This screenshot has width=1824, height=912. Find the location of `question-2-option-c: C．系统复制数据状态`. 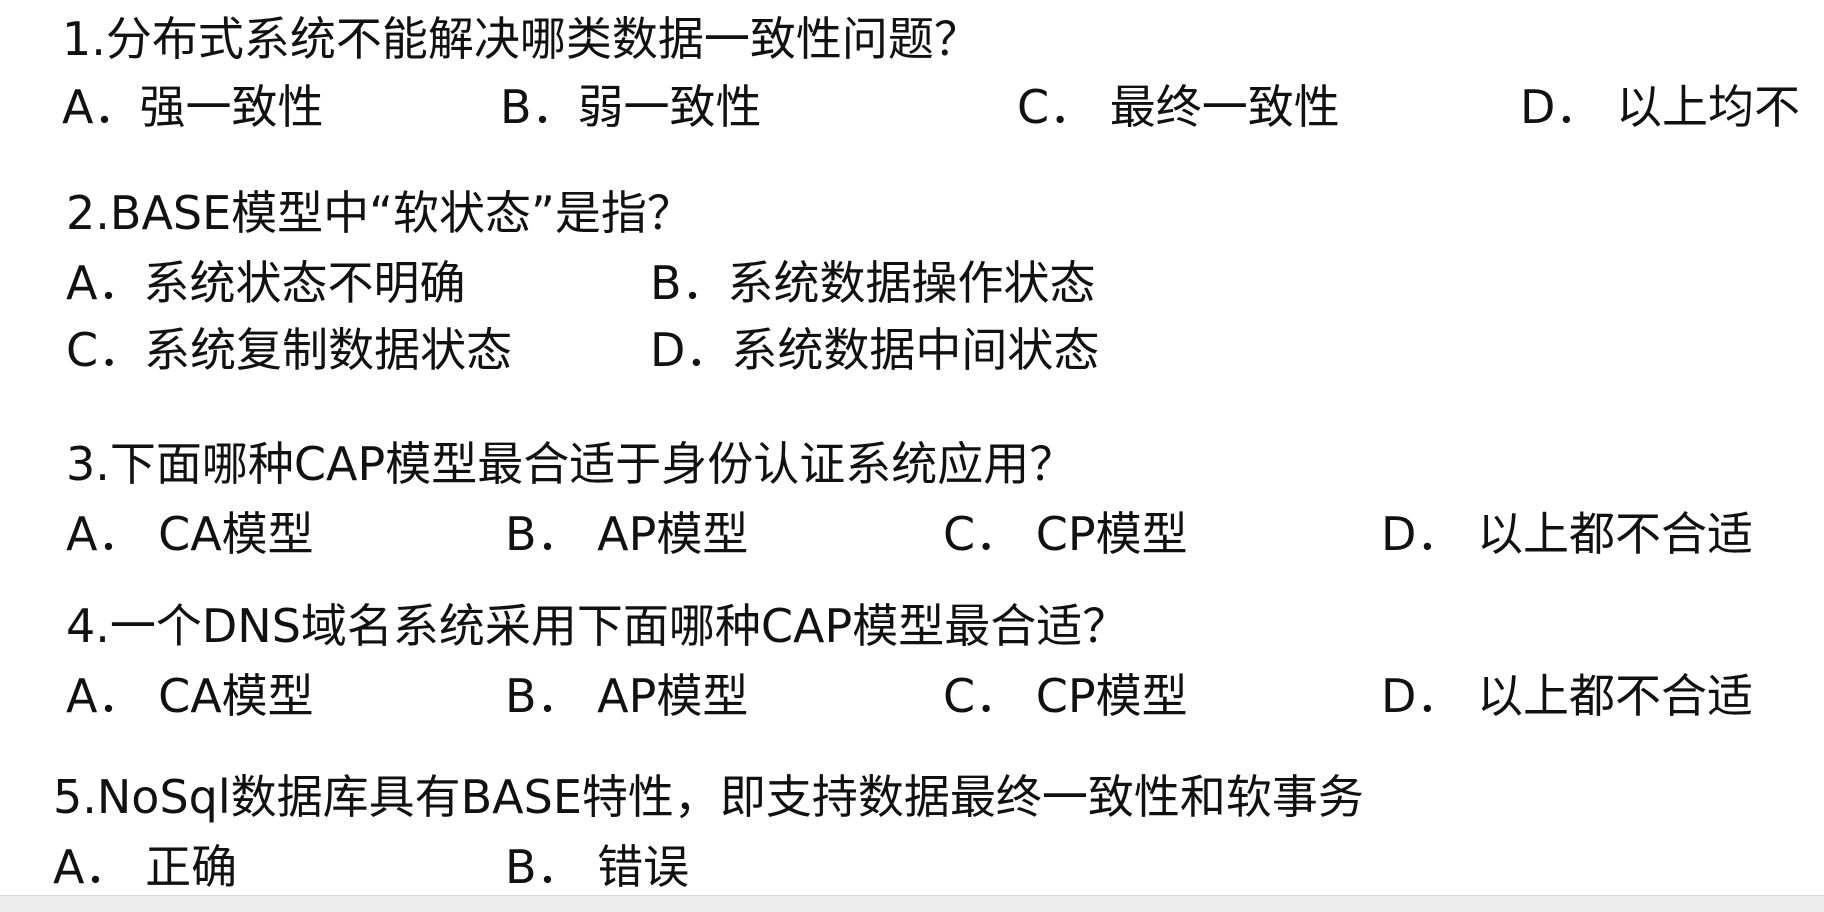

question-2-option-c: C．系统复制数据状态 is located at coordinates (289, 350).